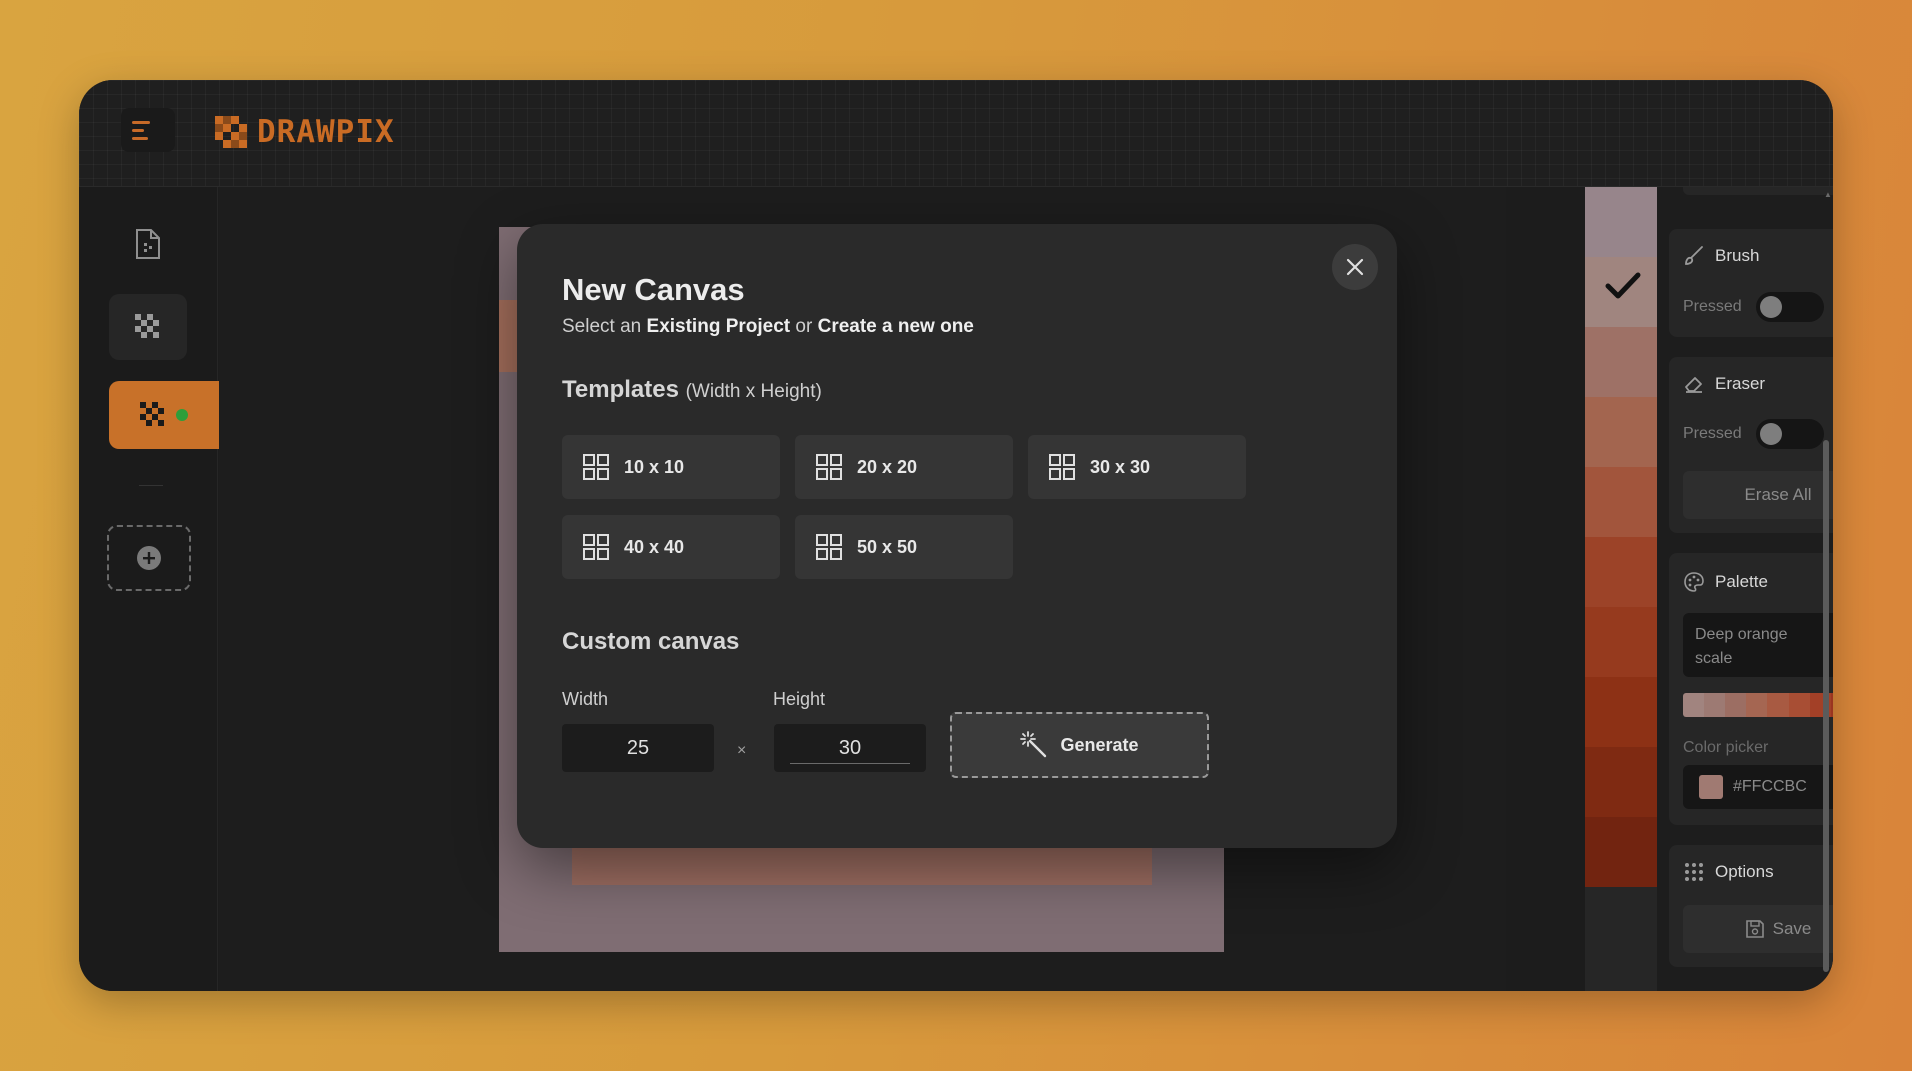 Image resolution: width=1912 pixels, height=1071 pixels. I want to click on eraser-pressed-row: Pressed, so click(1753, 434).